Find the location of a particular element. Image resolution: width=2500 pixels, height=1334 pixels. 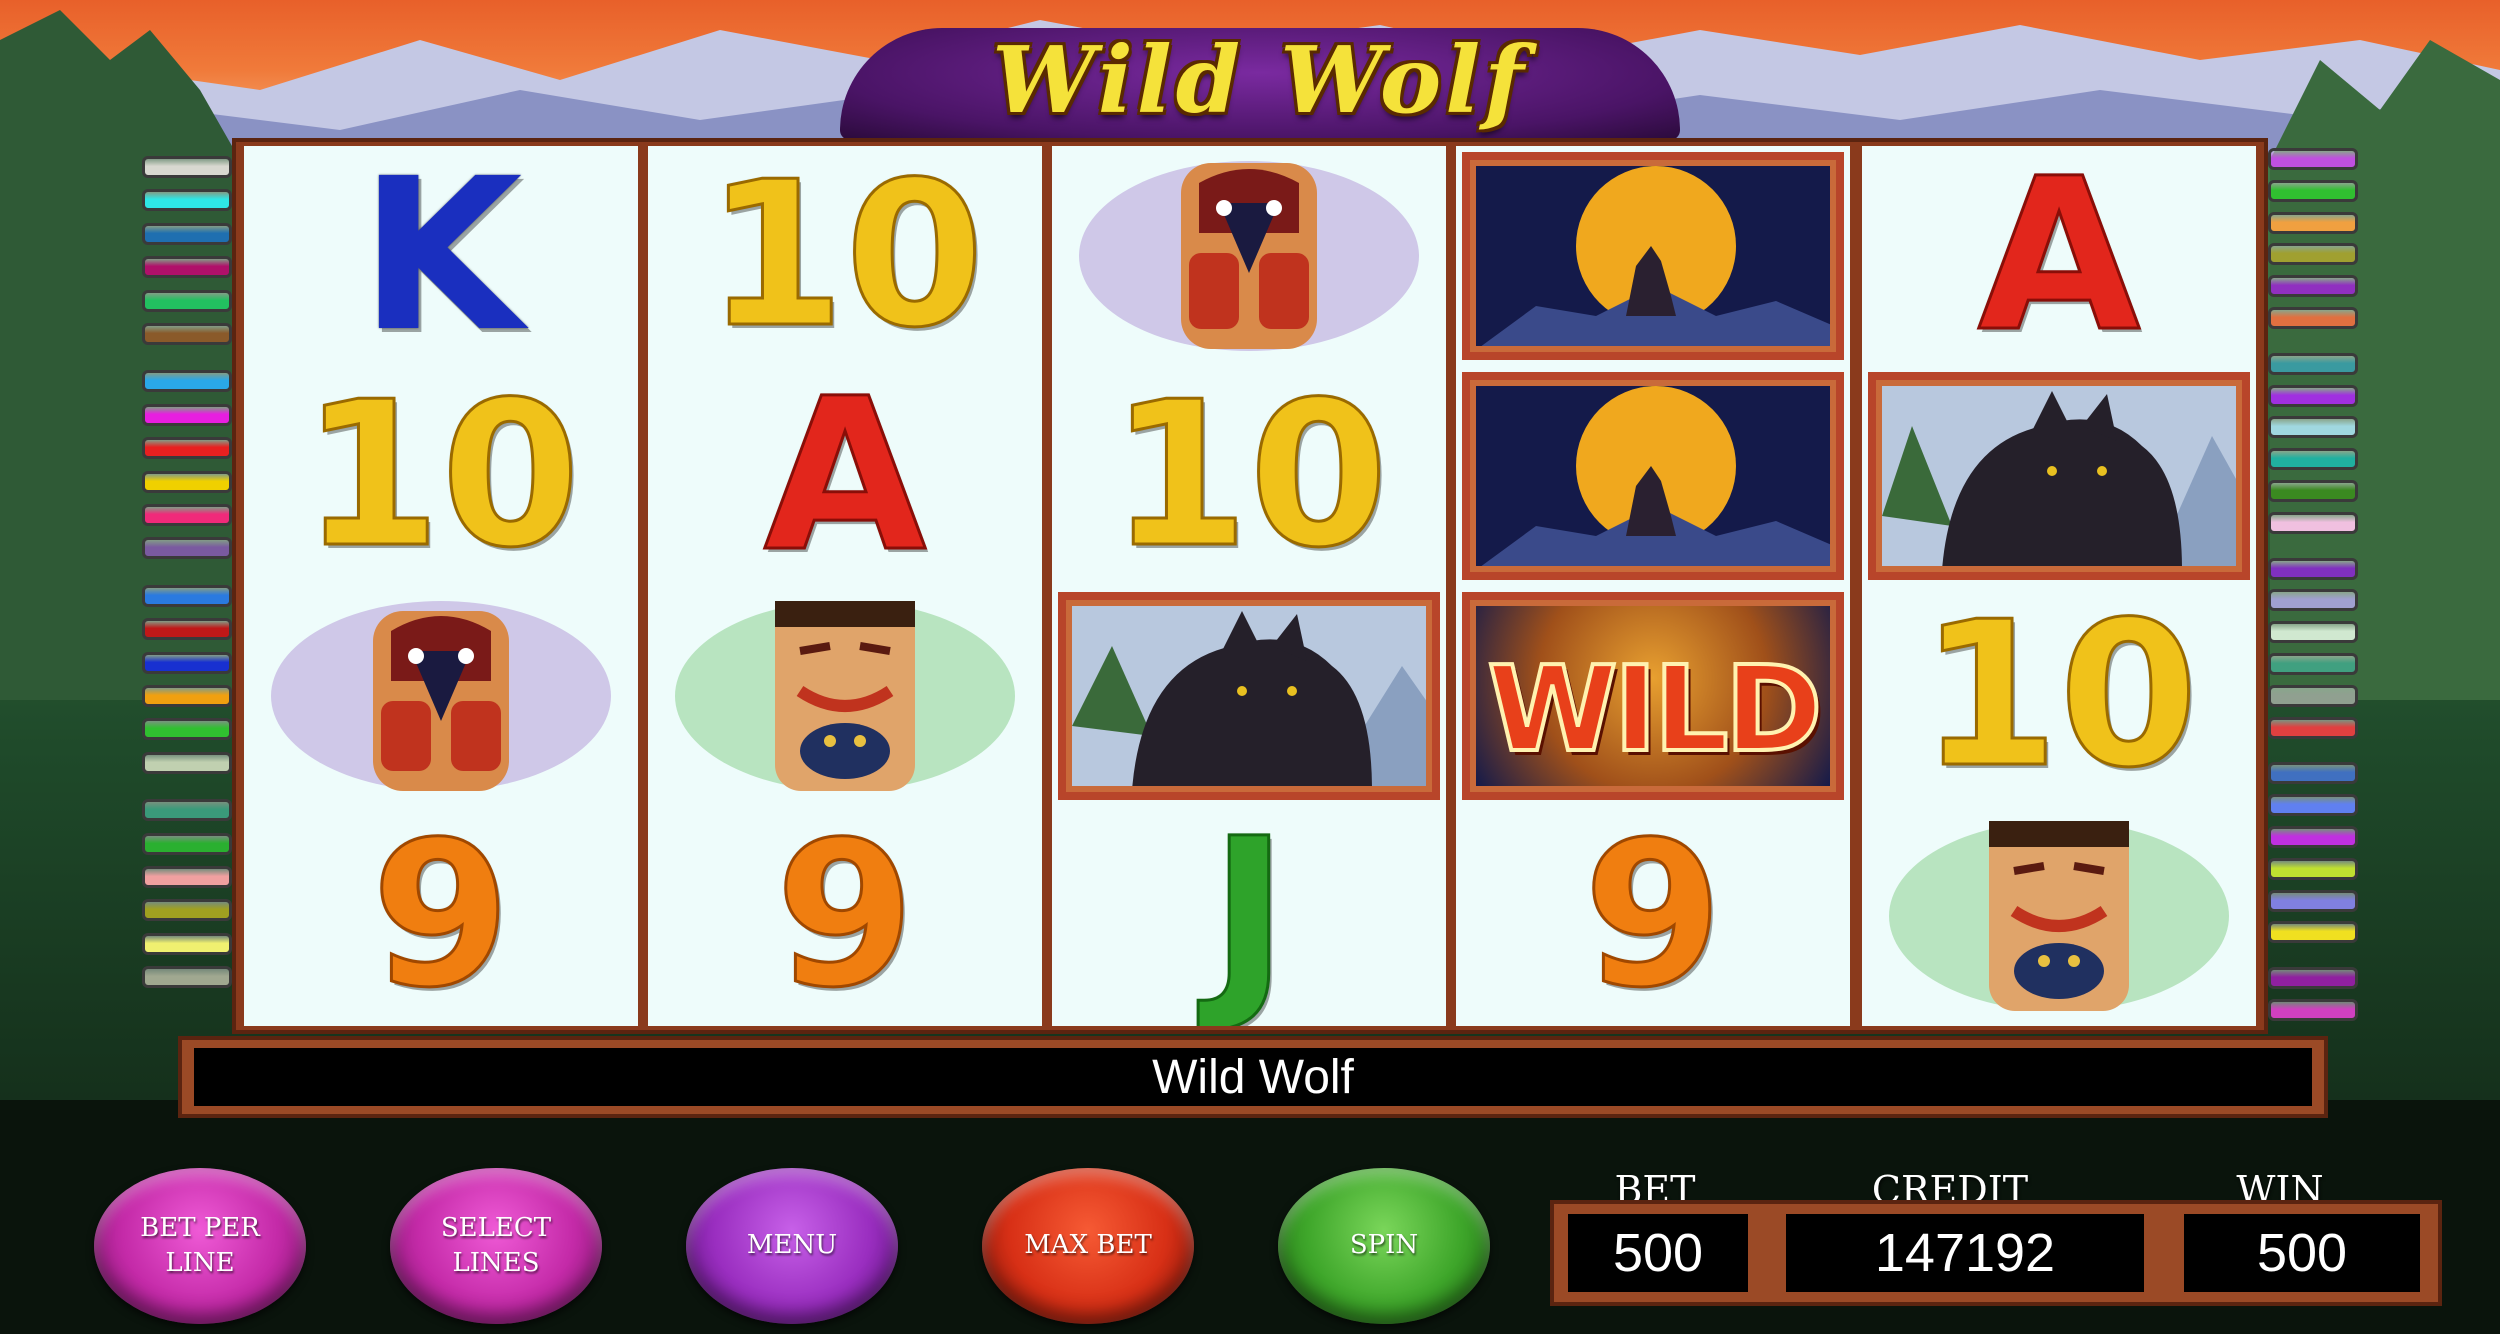

reel-1: K 10 9 is located at coordinates (441, 586).